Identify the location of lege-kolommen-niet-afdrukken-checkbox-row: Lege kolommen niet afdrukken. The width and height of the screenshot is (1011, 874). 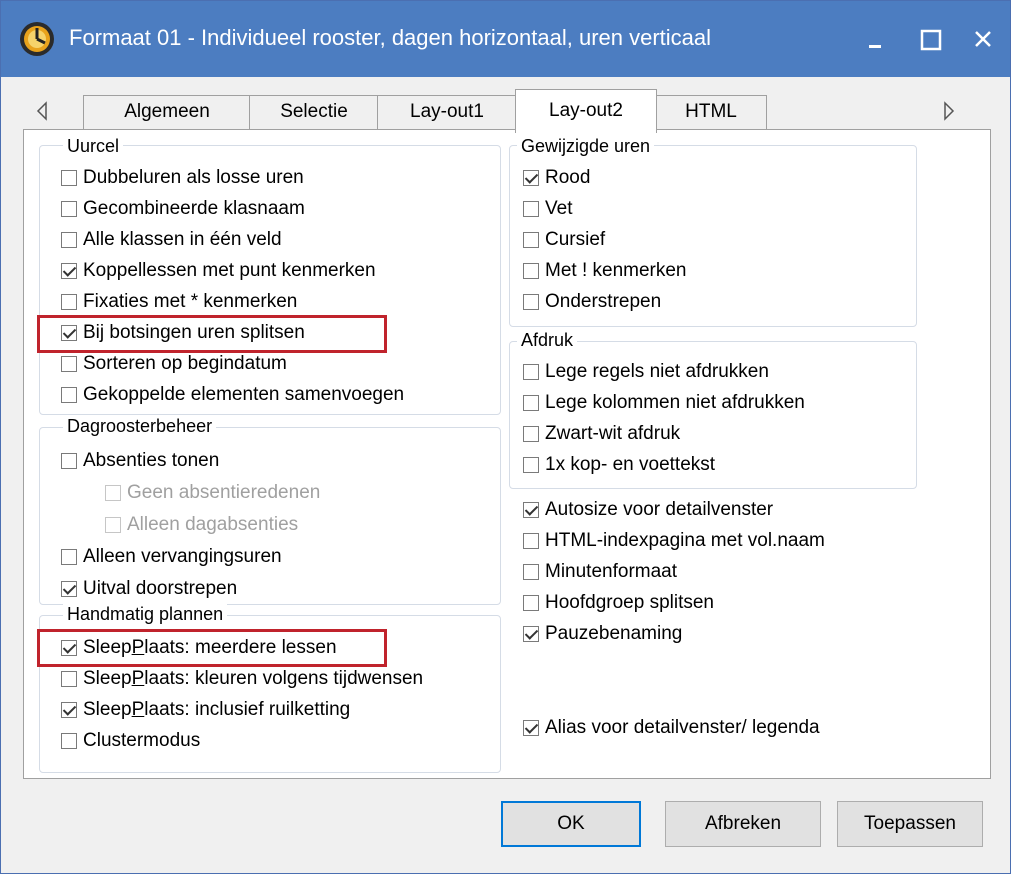
(664, 403).